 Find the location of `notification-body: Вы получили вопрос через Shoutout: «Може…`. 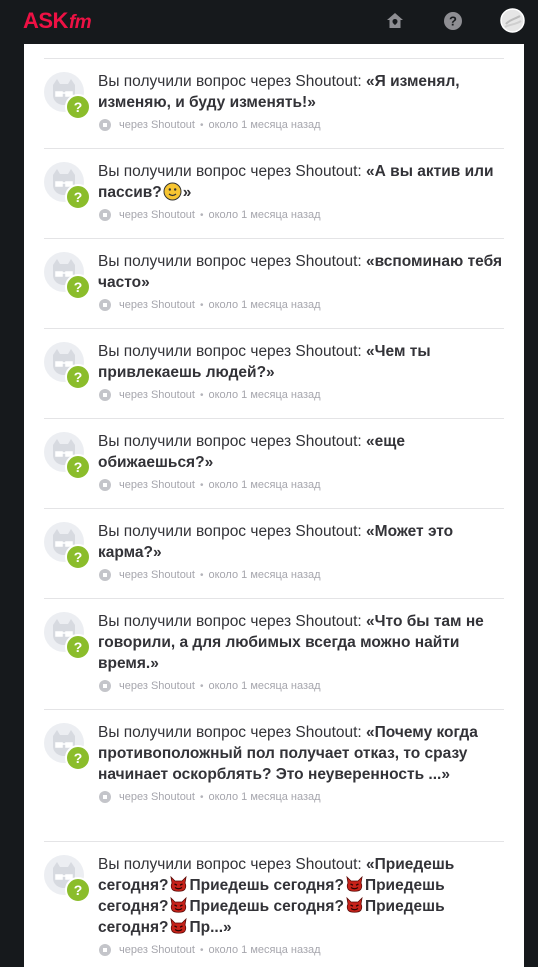

notification-body: Вы получили вопрос через Shoutout: «Може… is located at coordinates (301, 551).